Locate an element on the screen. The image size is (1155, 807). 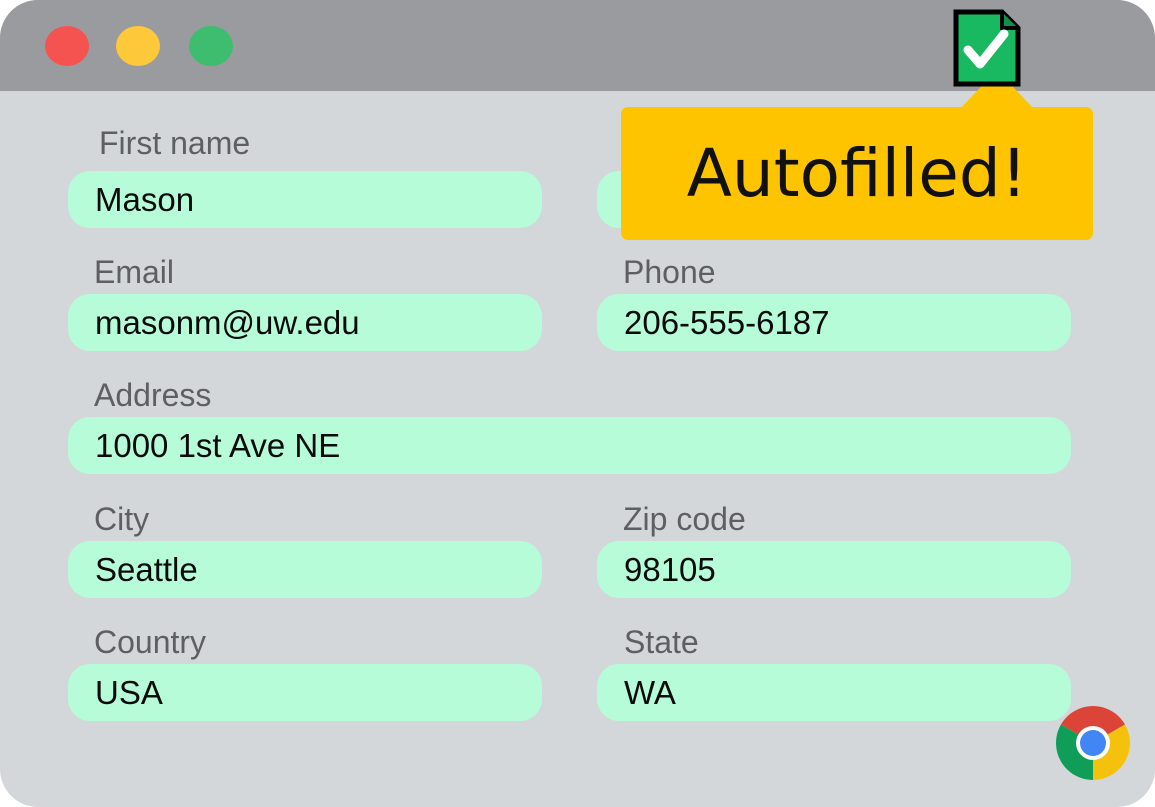
state-field: WA is located at coordinates (834, 692).